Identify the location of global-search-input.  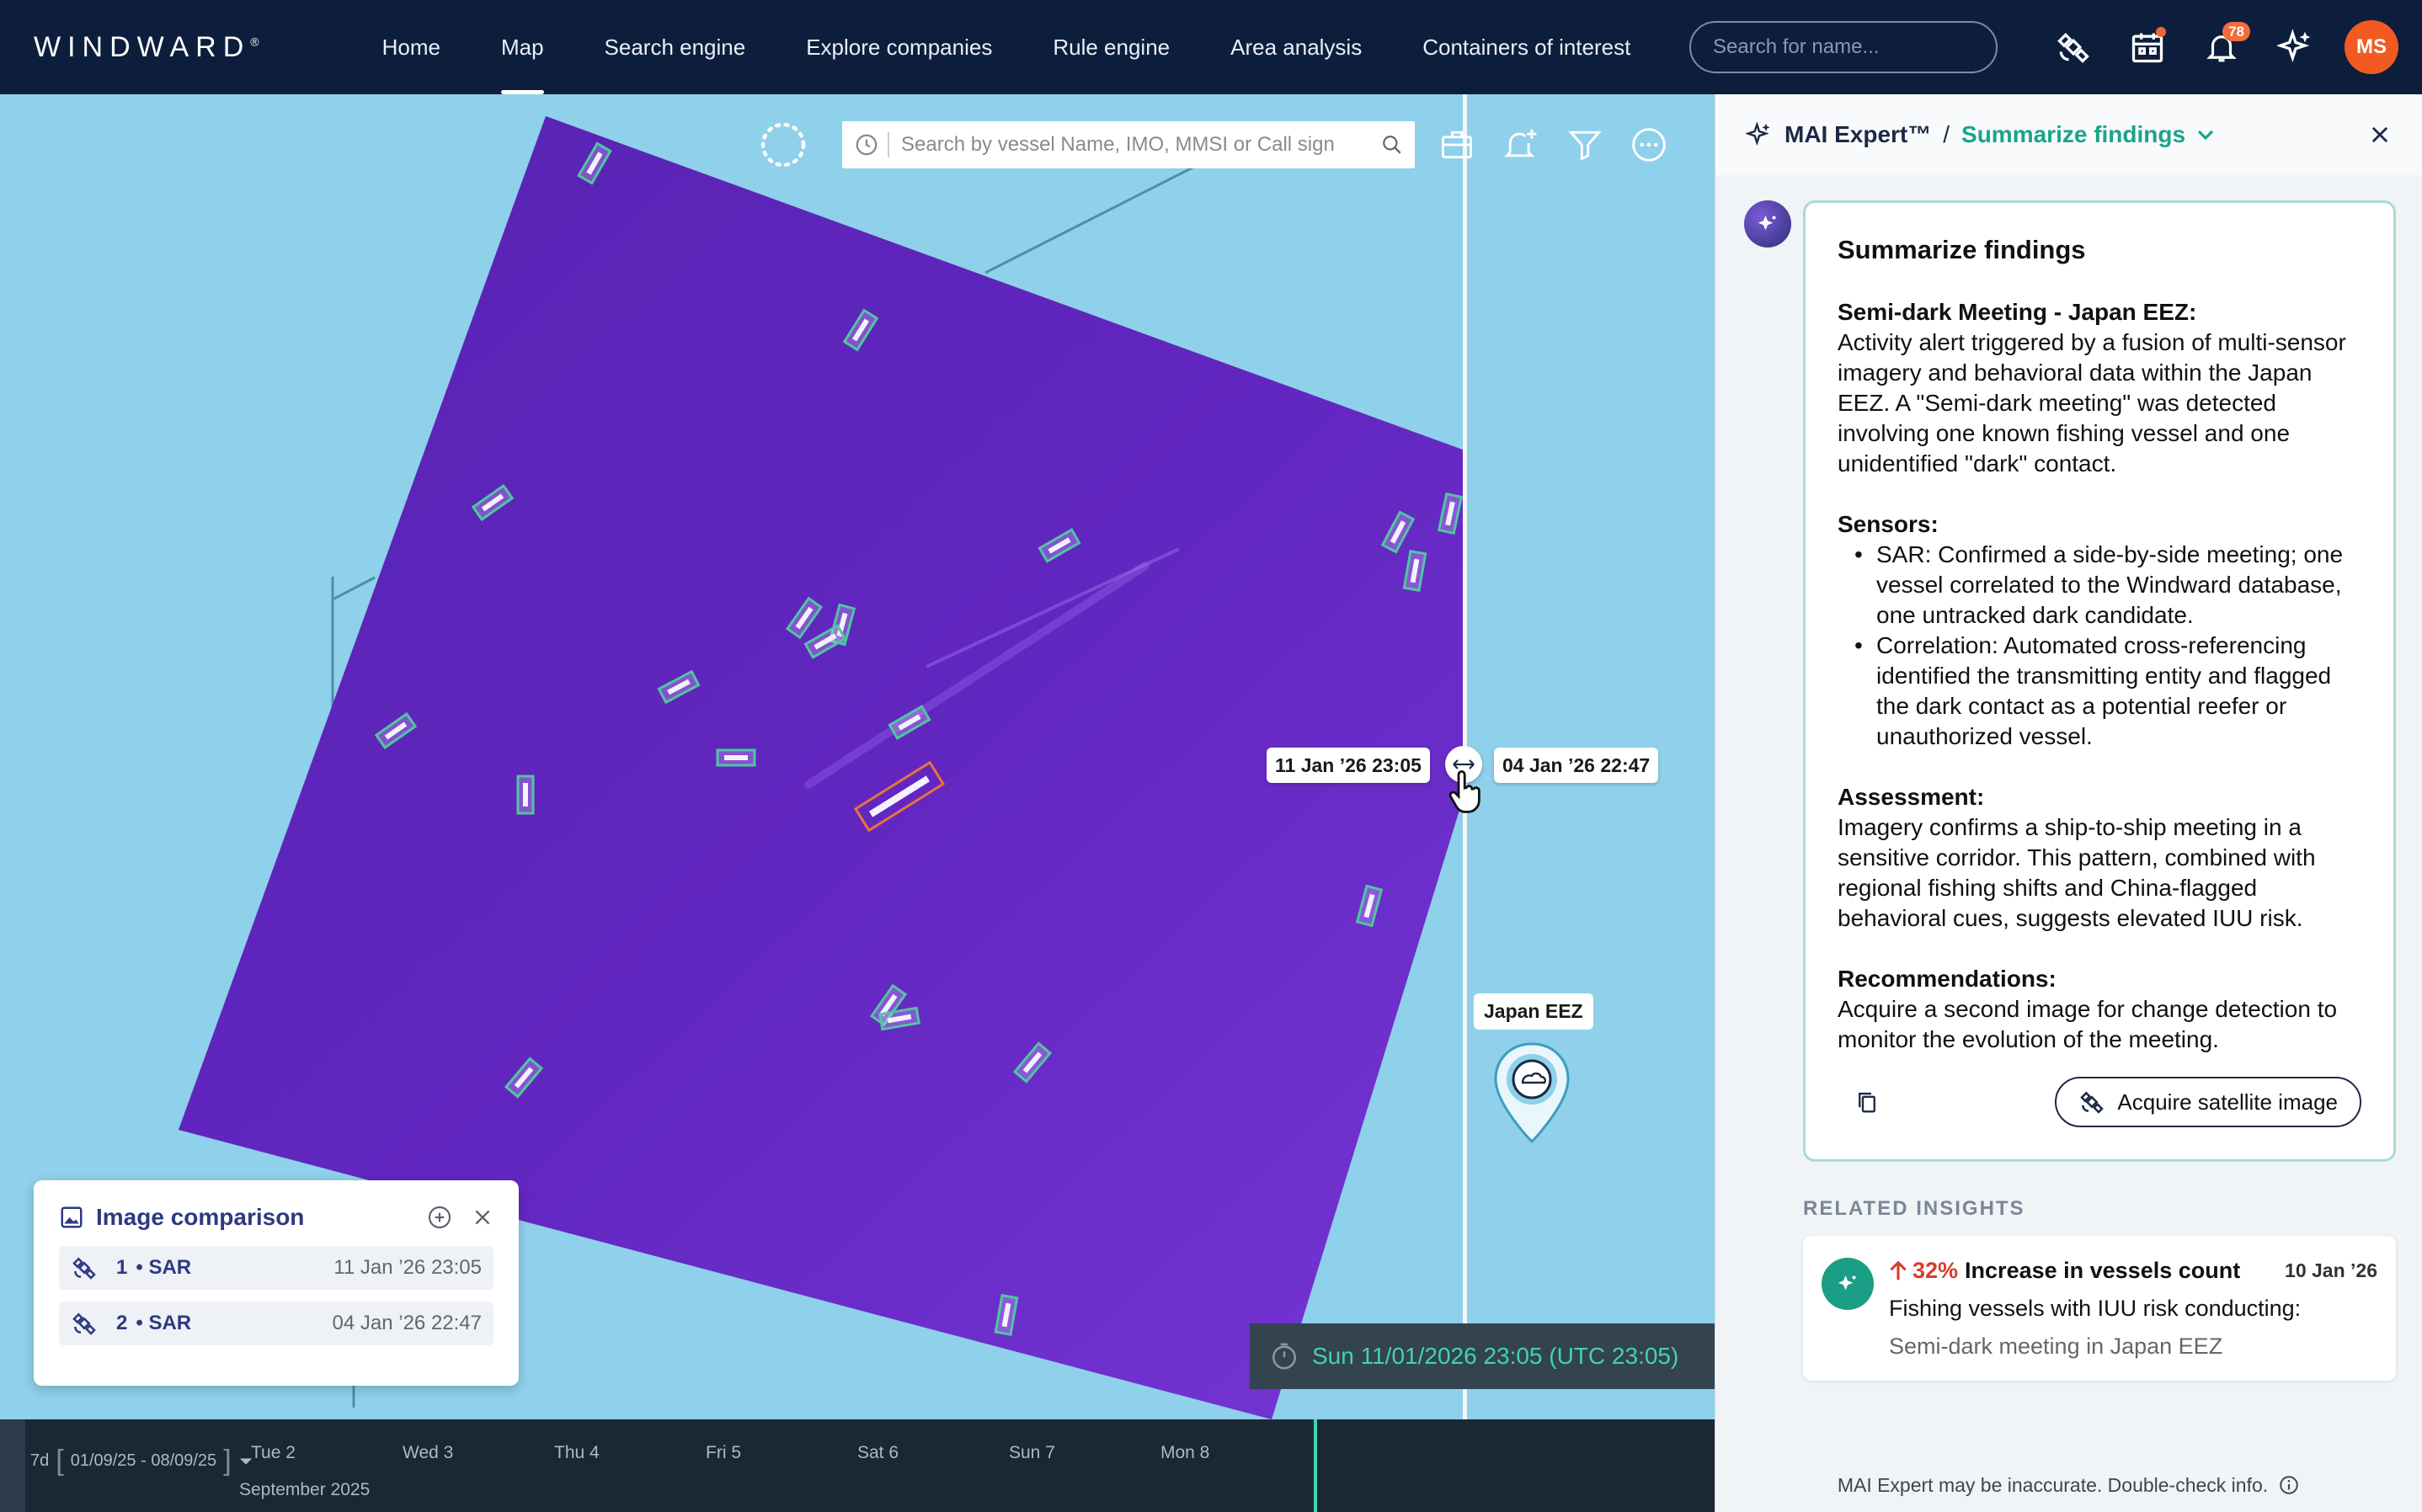
(1844, 47).